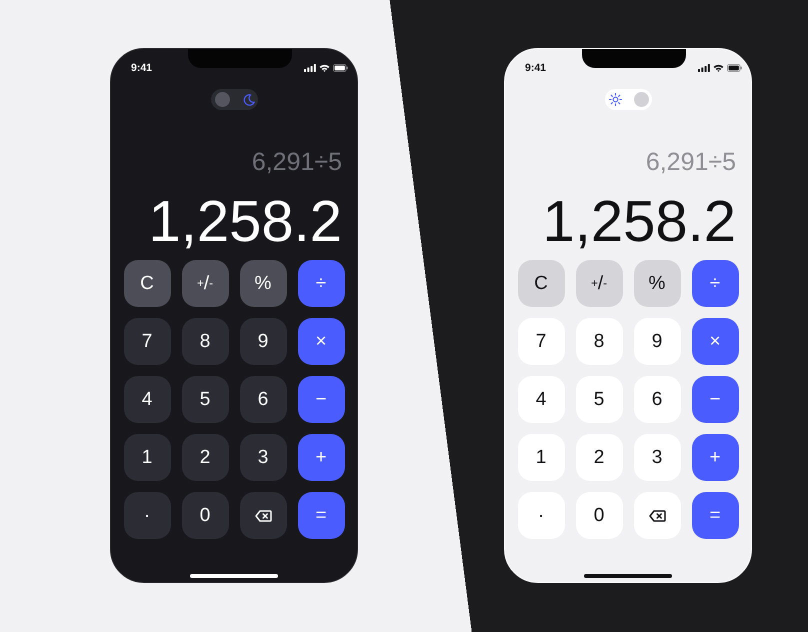  I want to click on sun-icon, so click(615, 99).